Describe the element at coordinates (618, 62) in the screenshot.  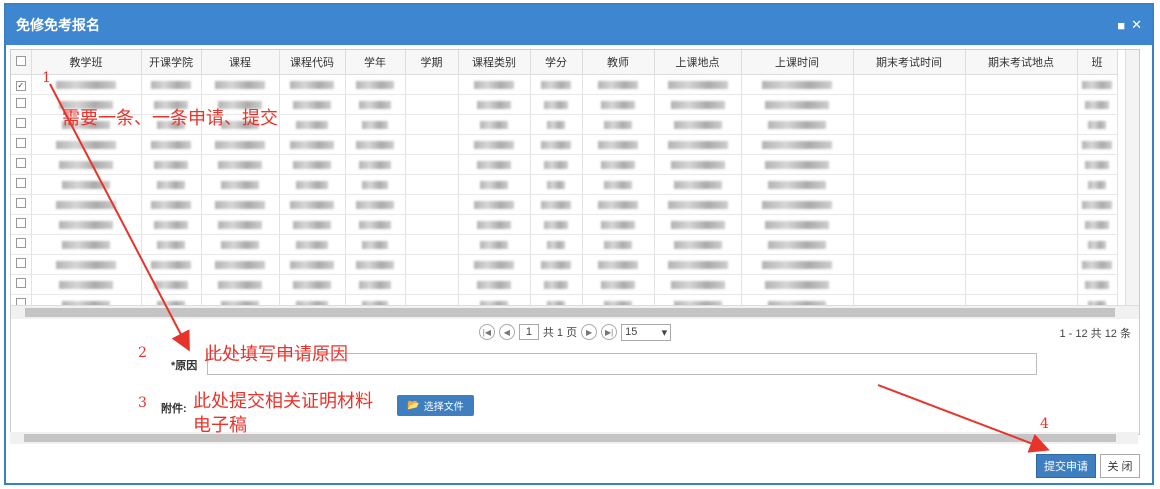
I see `column-header: 教师` at that location.